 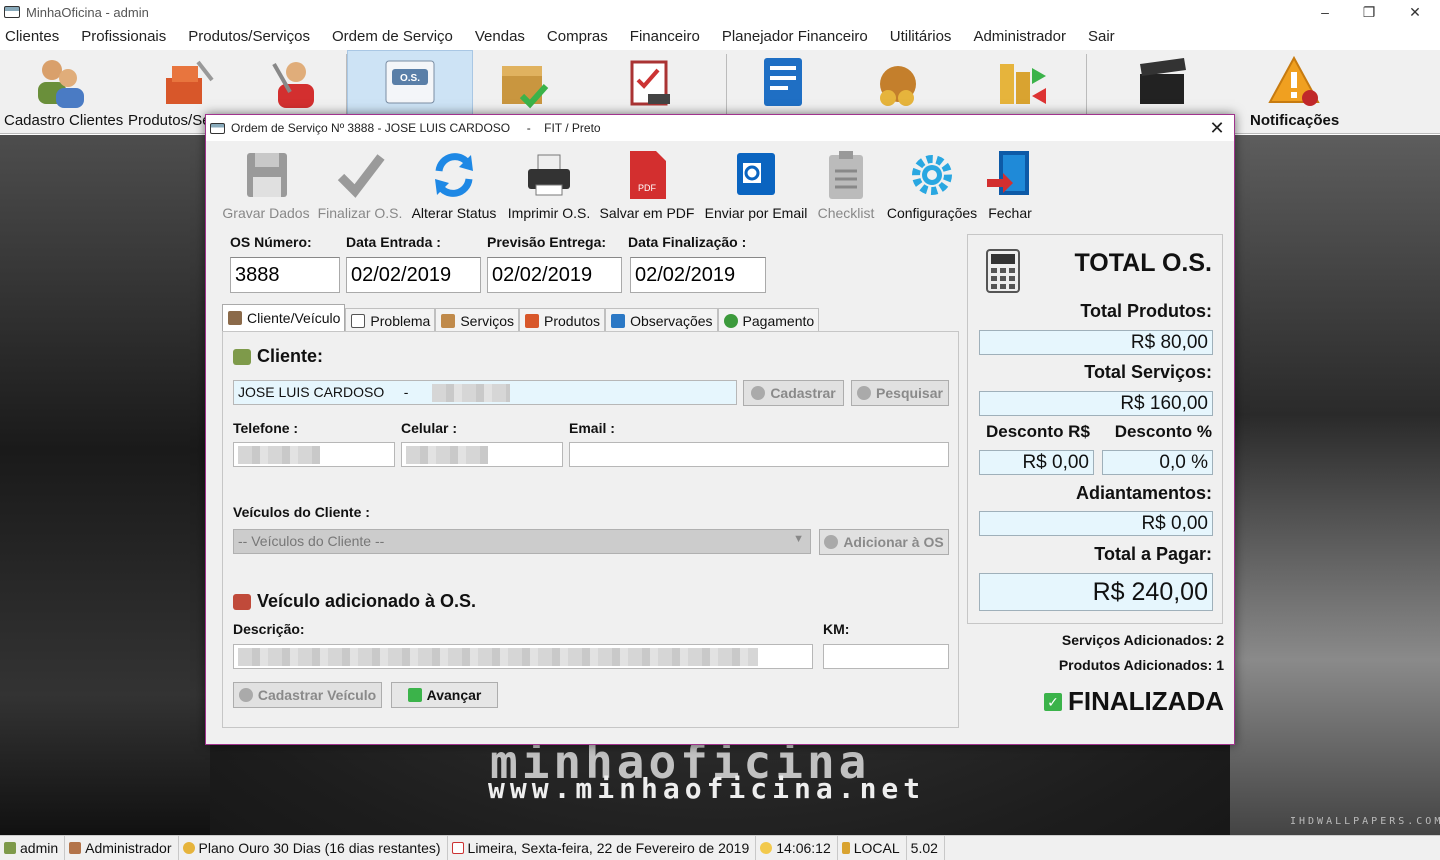 I want to click on purchases-icon, so click(x=650, y=82).